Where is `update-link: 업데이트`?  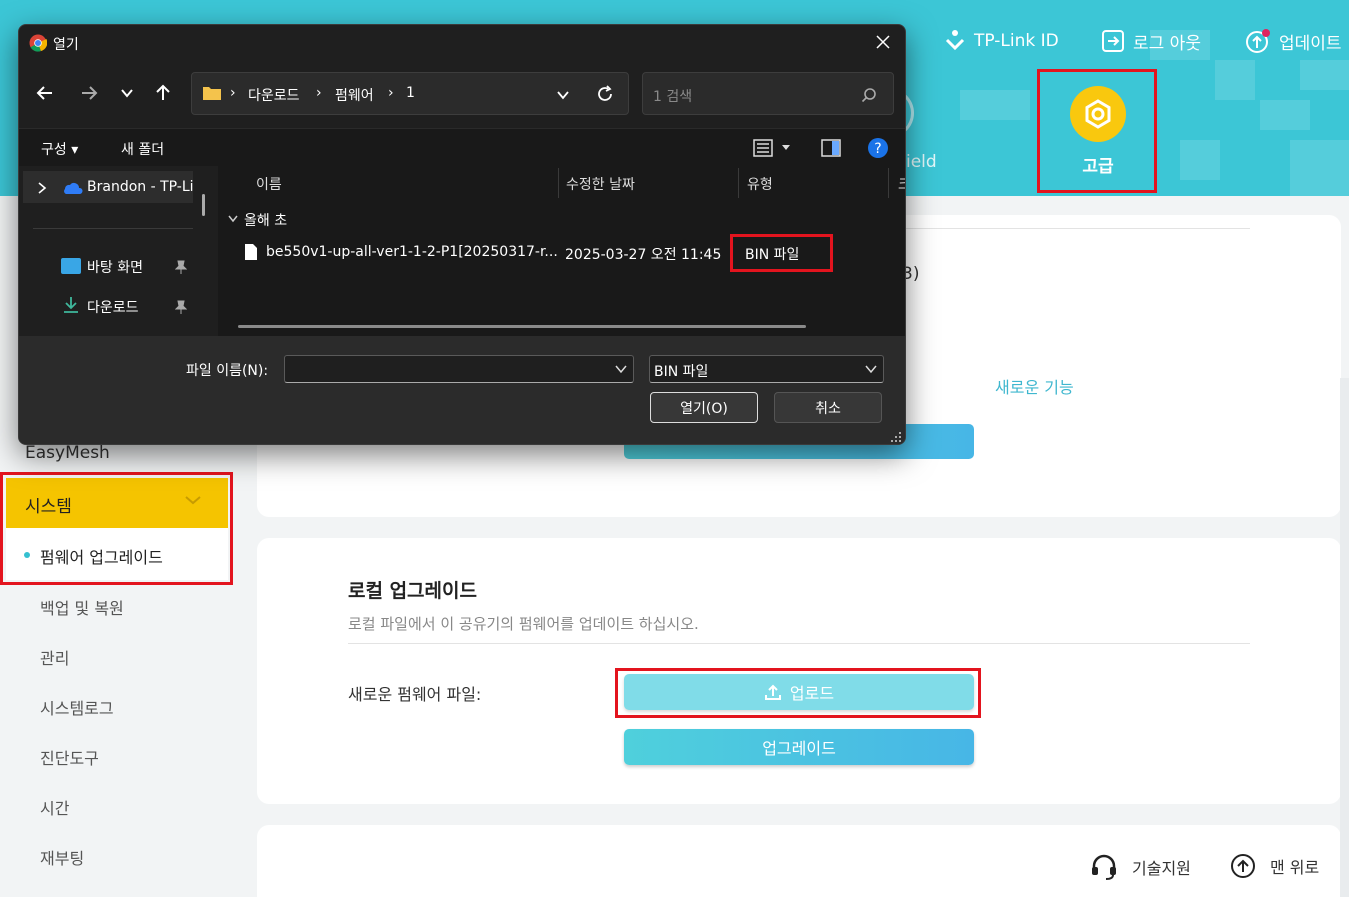 update-link: 업데이트 is located at coordinates (1293, 41).